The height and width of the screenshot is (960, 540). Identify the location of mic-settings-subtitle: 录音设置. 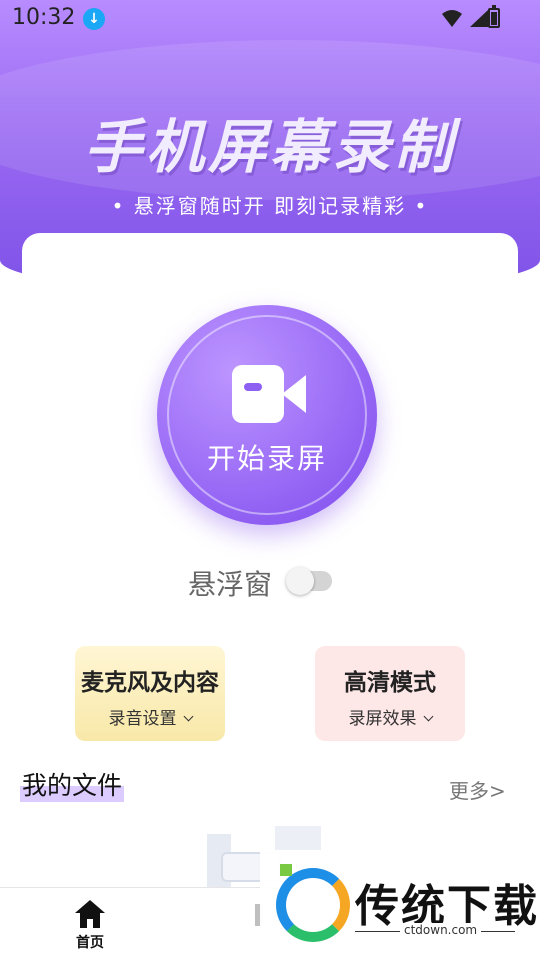
(150, 716).